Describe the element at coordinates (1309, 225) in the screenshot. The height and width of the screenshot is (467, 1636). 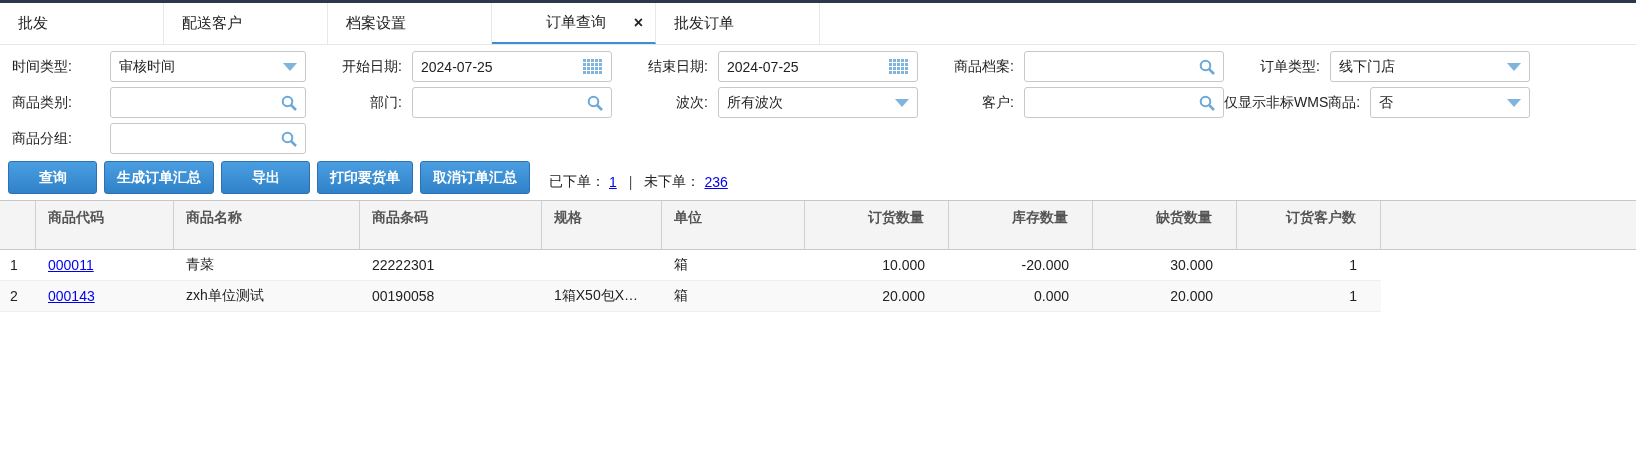
I see `column-header: 订货客户数` at that location.